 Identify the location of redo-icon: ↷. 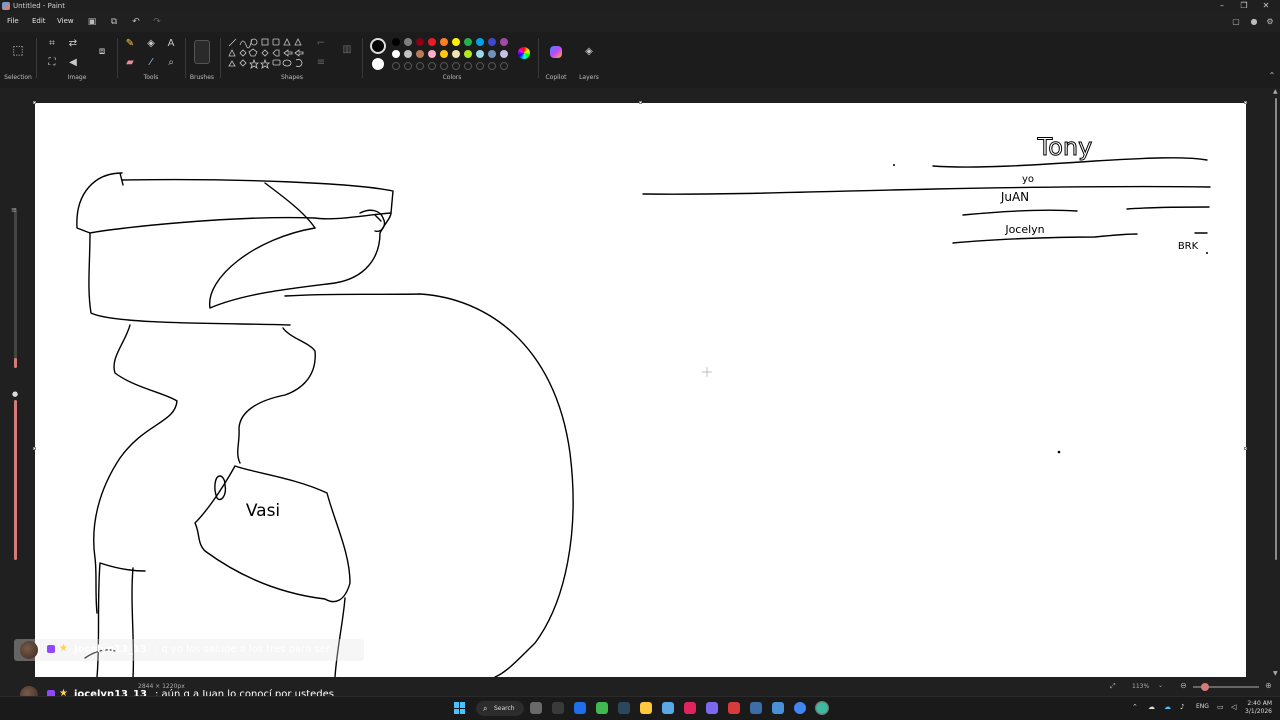
(157, 22).